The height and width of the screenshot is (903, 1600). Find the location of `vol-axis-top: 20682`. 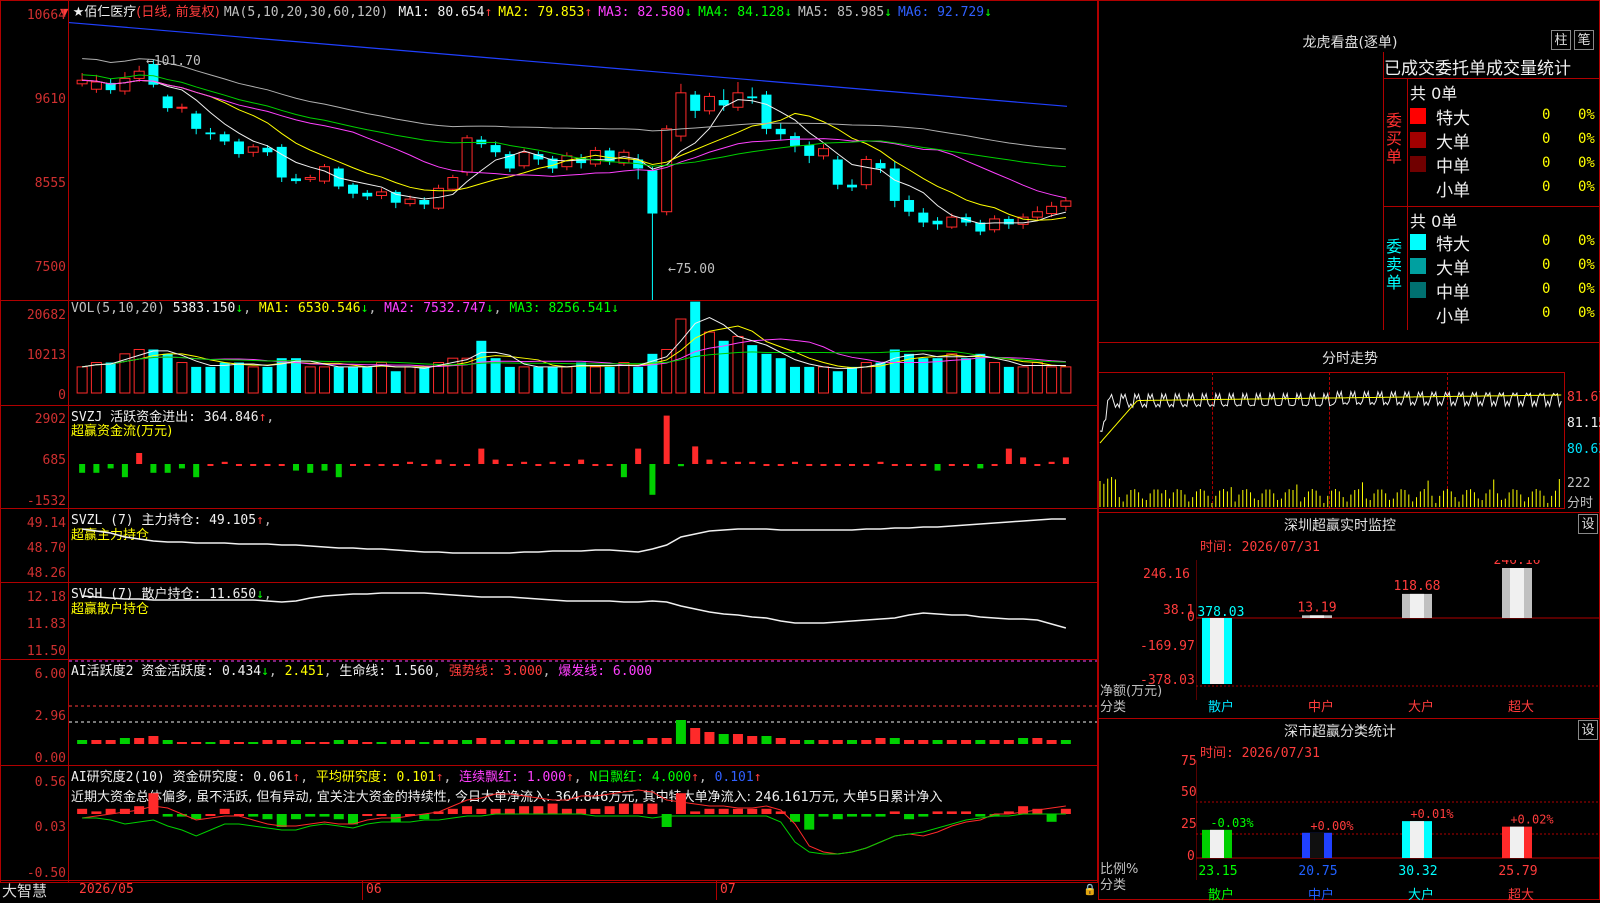

vol-axis-top: 20682 is located at coordinates (46, 315).